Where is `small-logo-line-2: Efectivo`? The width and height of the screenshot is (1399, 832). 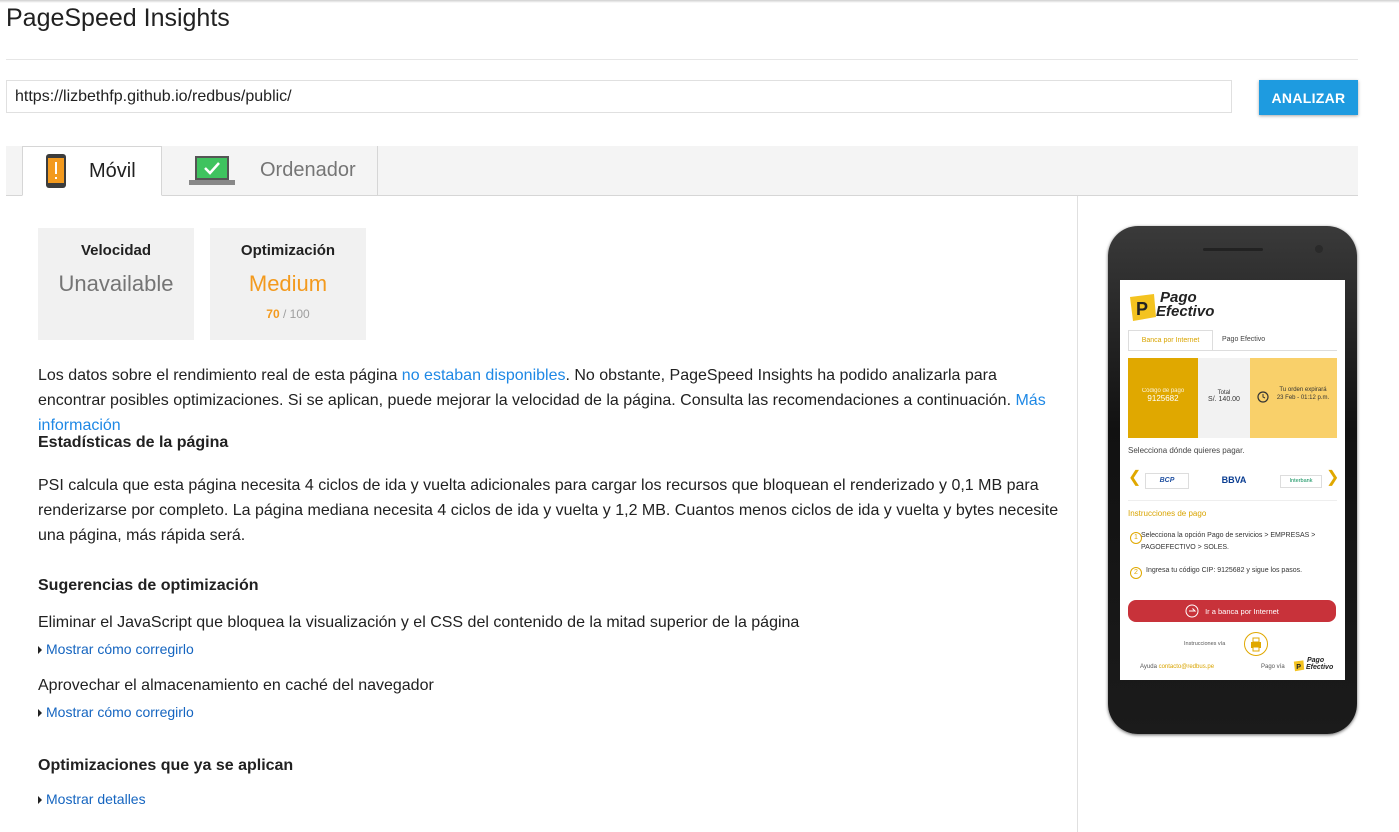
small-logo-line-2: Efectivo is located at coordinates (1320, 667).